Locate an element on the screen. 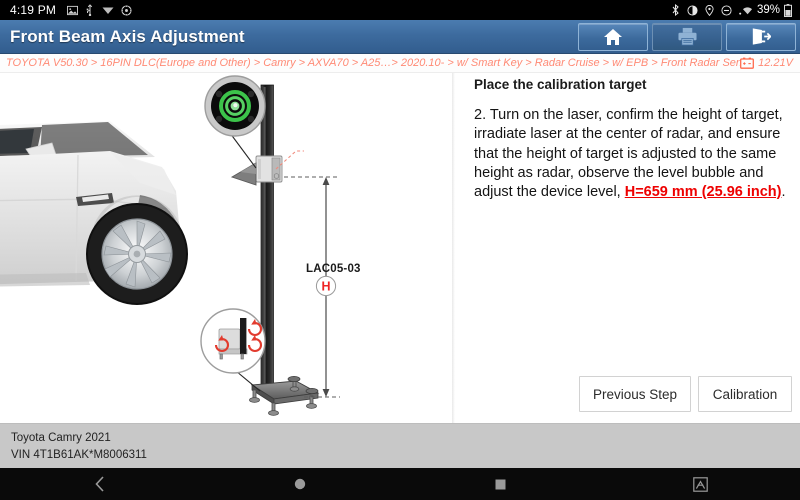 This screenshot has height=500, width=800. device-label: LAC05-03 is located at coordinates (333, 269).